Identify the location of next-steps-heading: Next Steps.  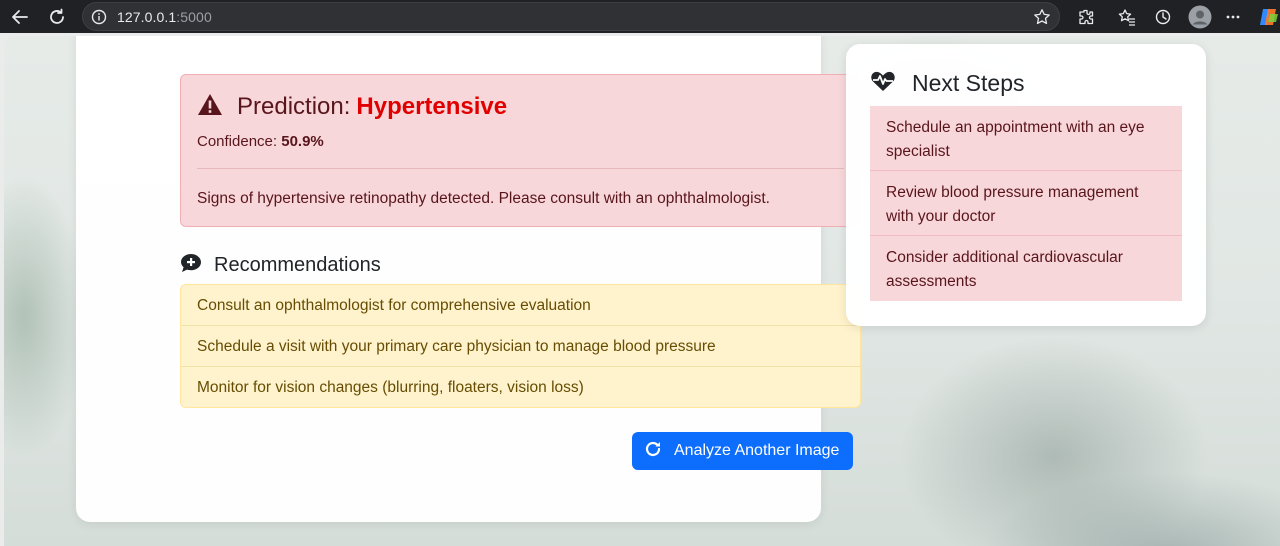
(947, 83).